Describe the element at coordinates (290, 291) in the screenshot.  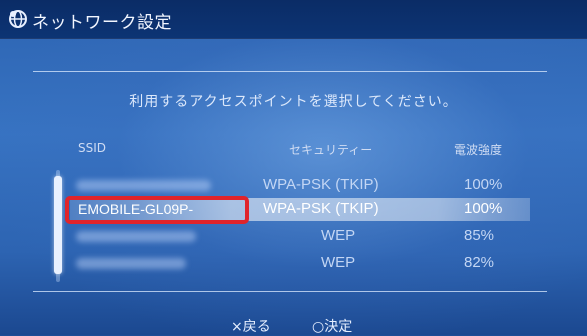
I see `bottom-divider` at that location.